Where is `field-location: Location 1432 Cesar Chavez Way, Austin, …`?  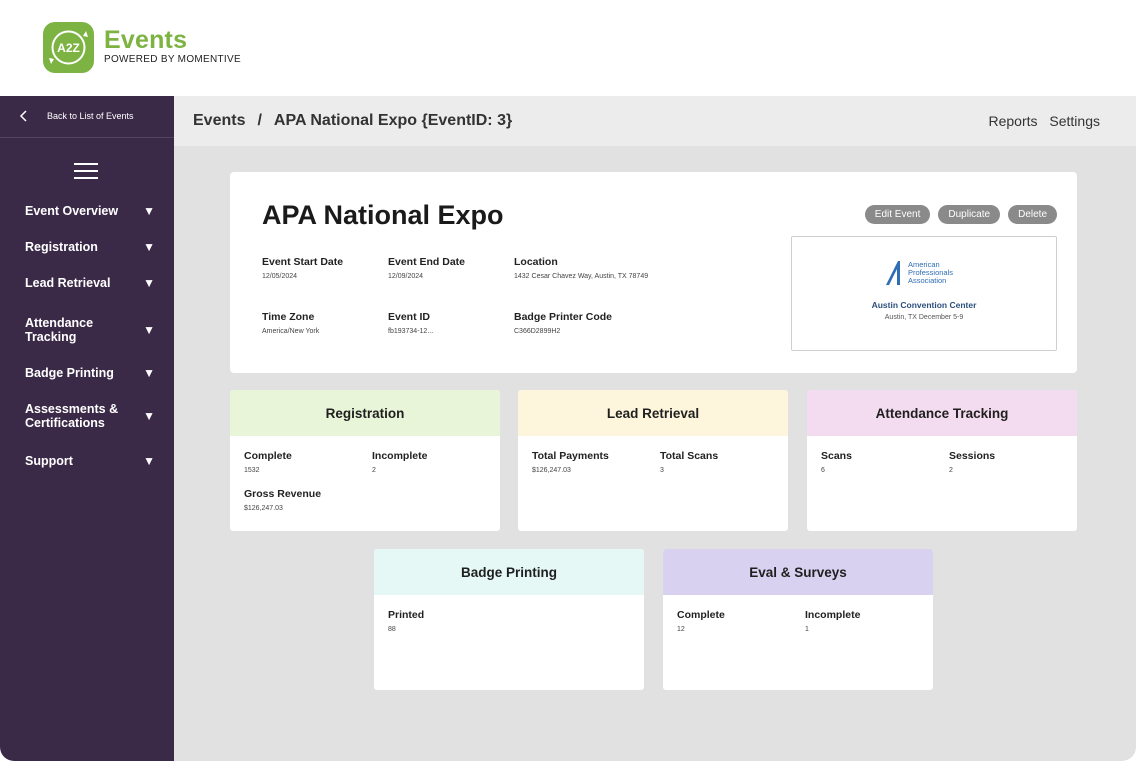 field-location: Location 1432 Cesar Chavez Way, Austin, … is located at coordinates (581, 268).